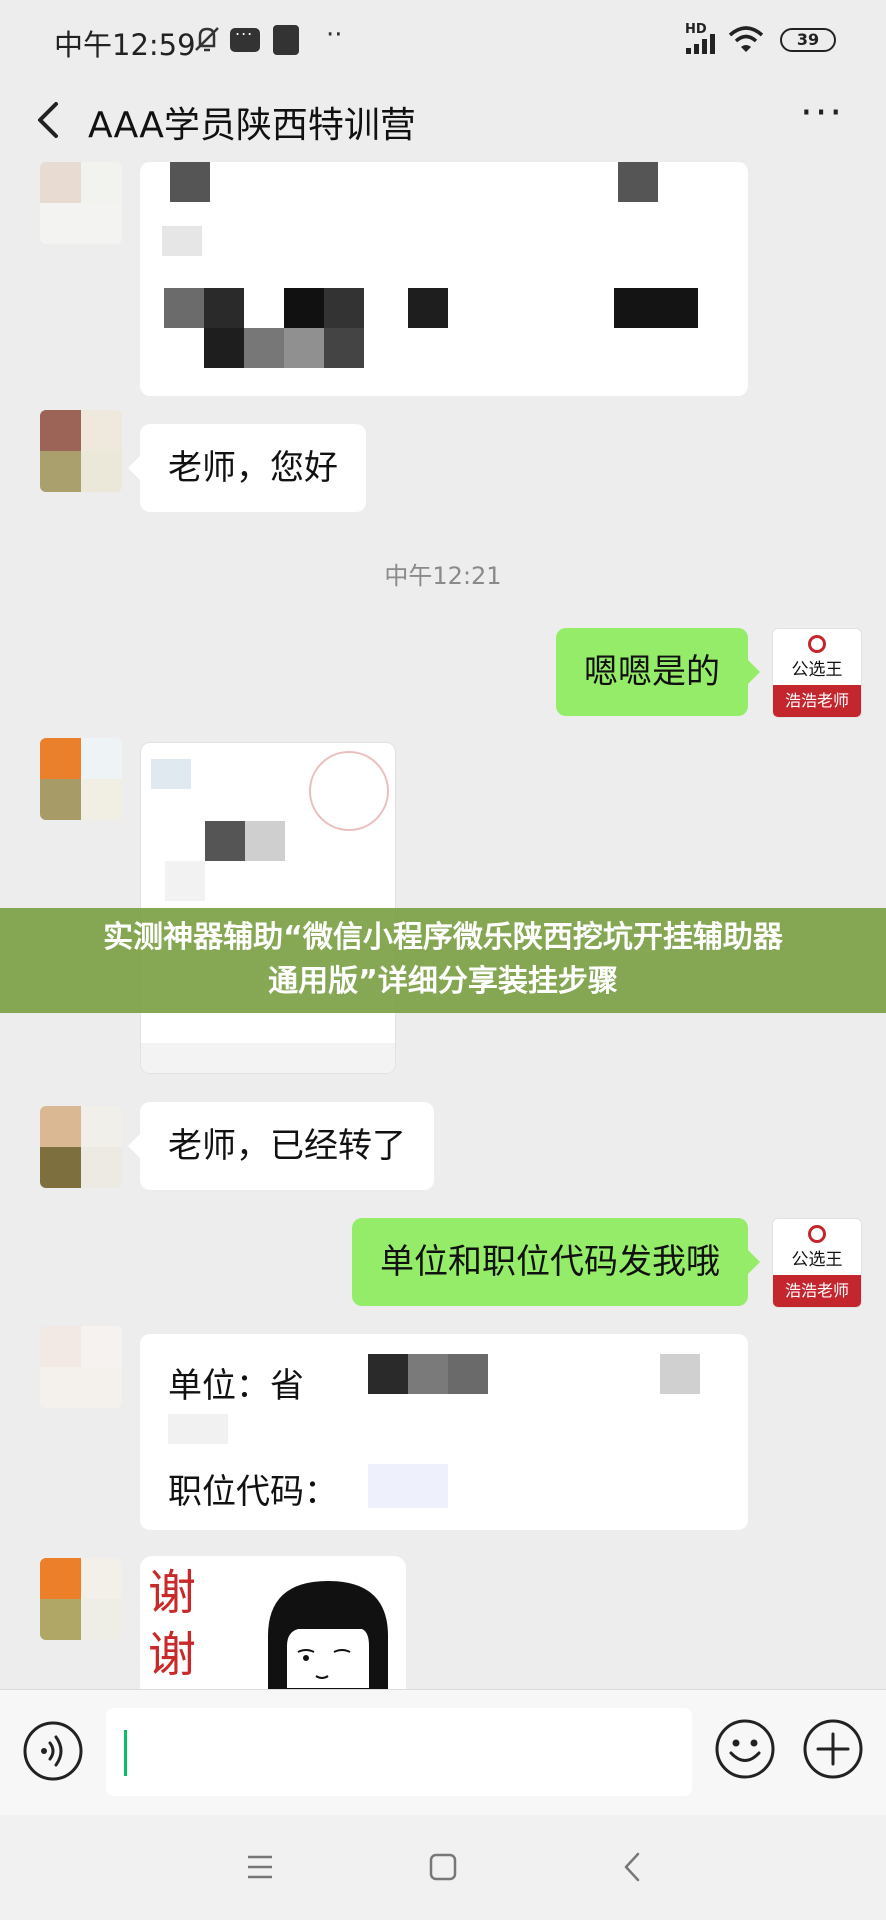  What do you see at coordinates (808, 40) in the screenshot?
I see `battery-icon: 39` at bounding box center [808, 40].